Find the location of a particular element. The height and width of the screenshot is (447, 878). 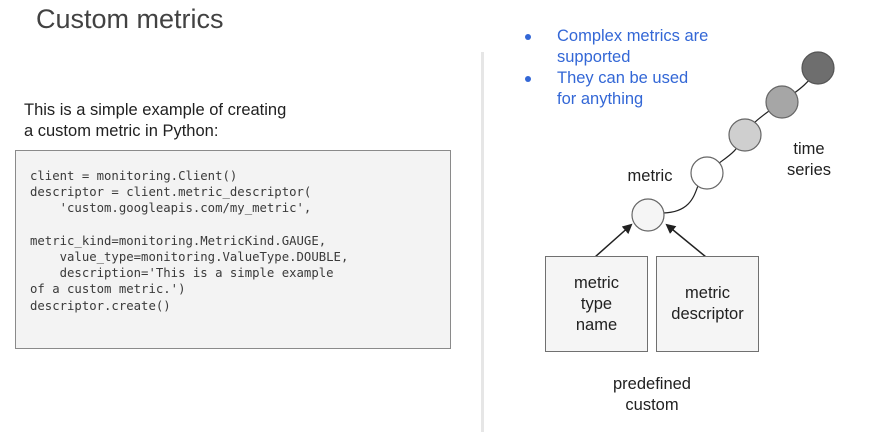

footer-label-custom: custom is located at coordinates (652, 405).